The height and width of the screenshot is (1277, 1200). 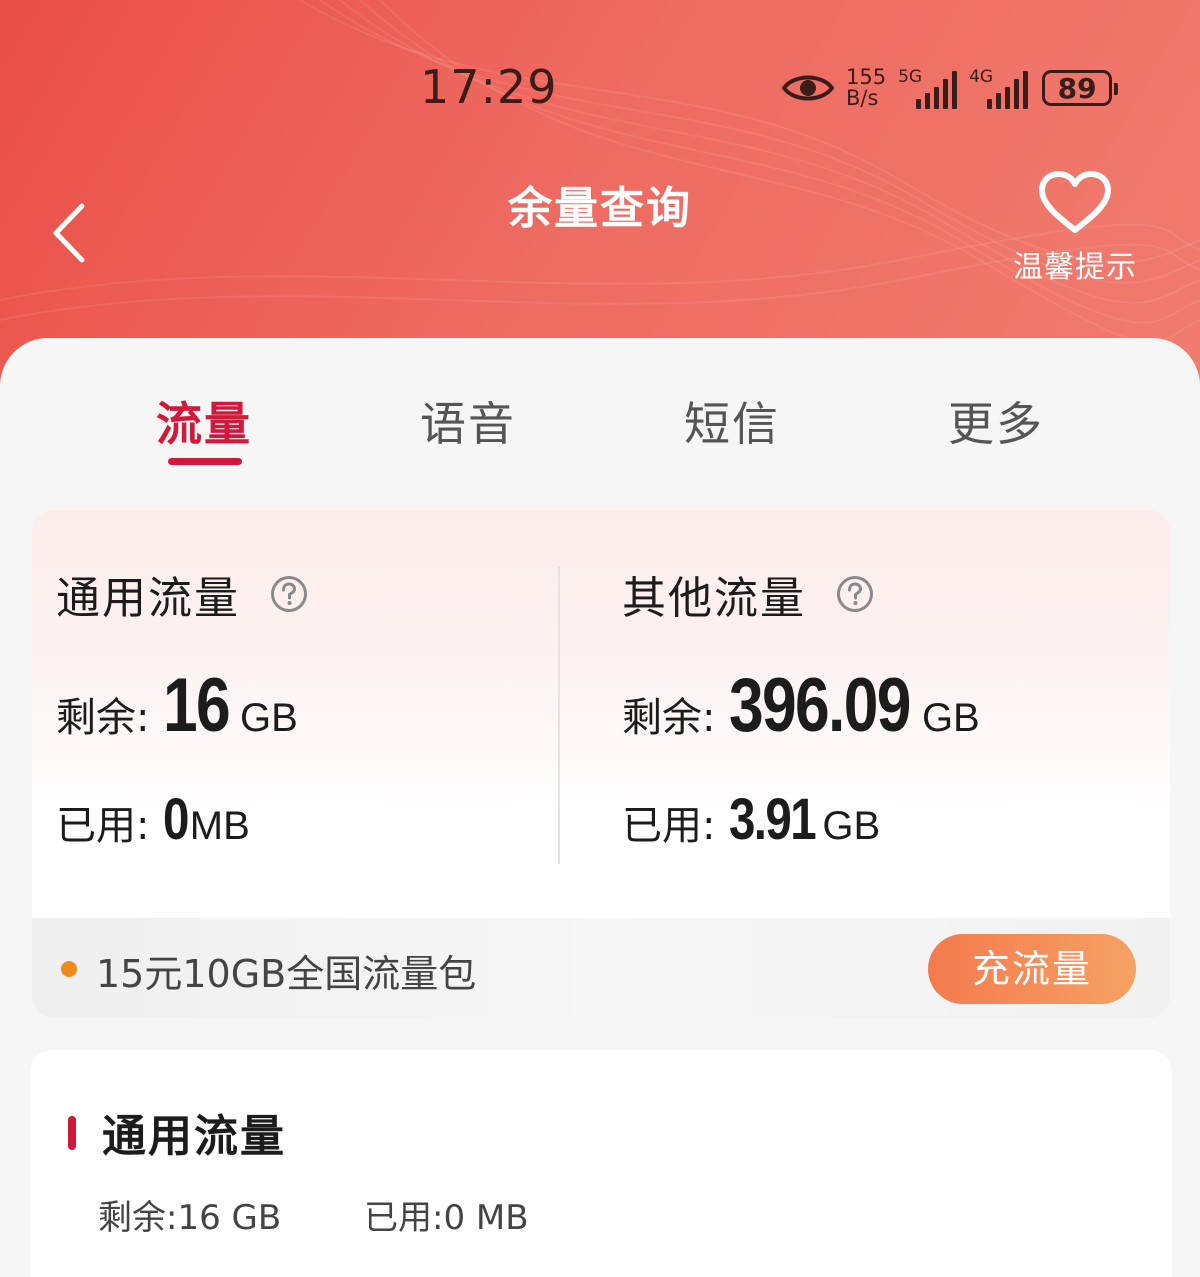 I want to click on general-data-title: 通用流量, so click(x=148, y=598).